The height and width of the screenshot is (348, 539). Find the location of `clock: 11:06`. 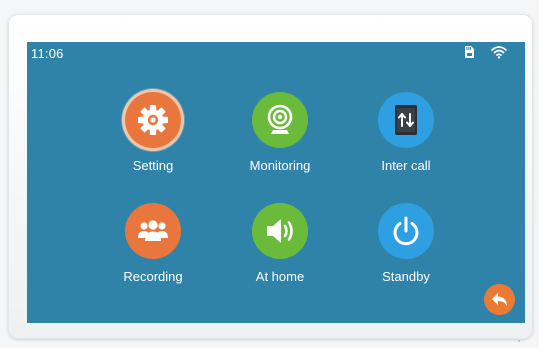

clock: 11:06 is located at coordinates (47, 53).